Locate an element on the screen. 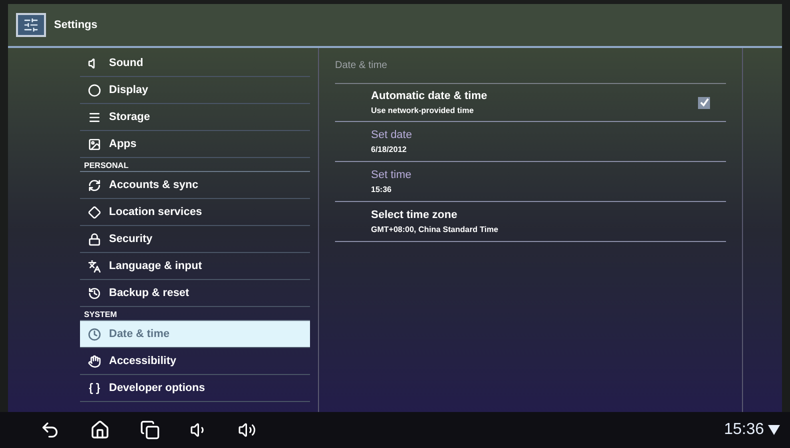 This screenshot has width=790, height=448. setting-title: Set date is located at coordinates (391, 136).